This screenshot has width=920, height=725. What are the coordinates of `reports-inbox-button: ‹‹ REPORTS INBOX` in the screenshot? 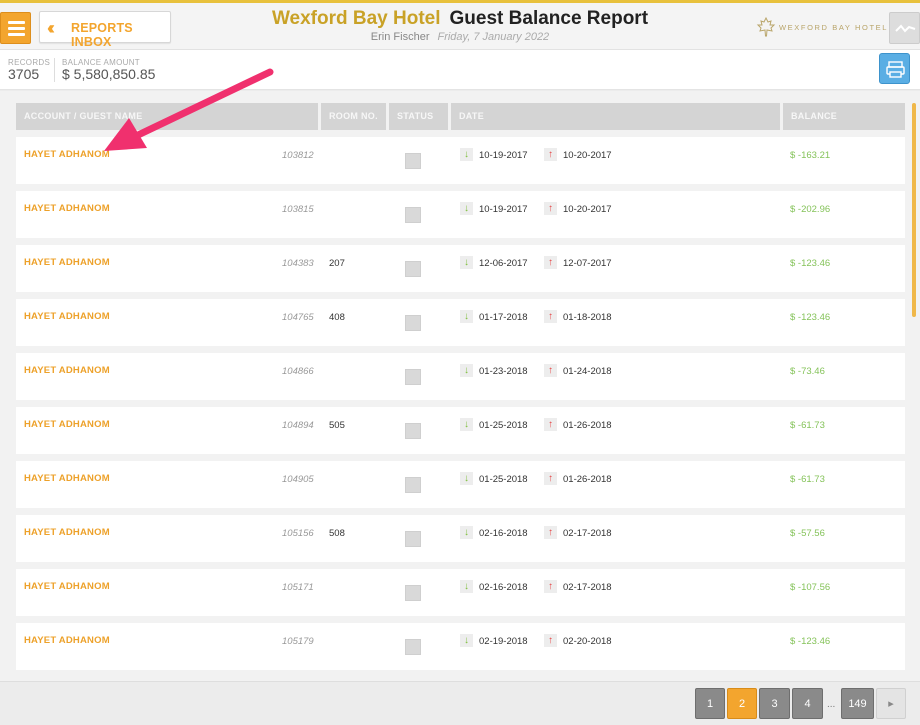 It's located at (105, 30).